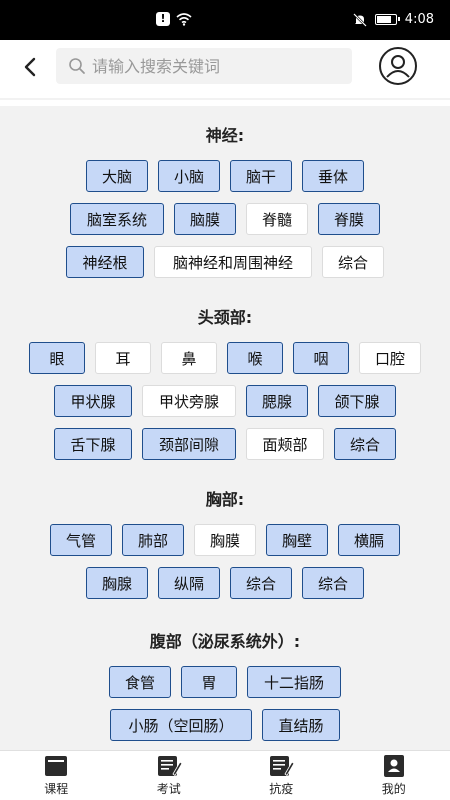 This screenshot has width=450, height=800. What do you see at coordinates (277, 401) in the screenshot?
I see `category-tag: 腮腺` at bounding box center [277, 401].